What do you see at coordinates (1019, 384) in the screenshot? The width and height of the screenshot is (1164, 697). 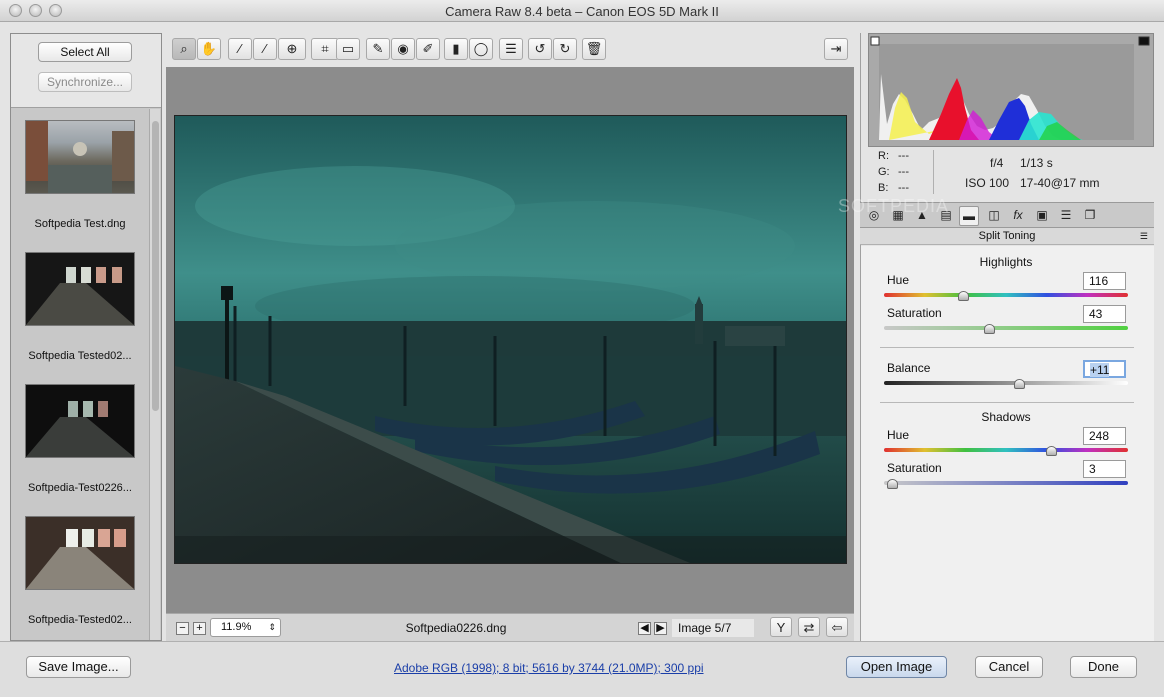 I see `balance-slider-thumb` at bounding box center [1019, 384].